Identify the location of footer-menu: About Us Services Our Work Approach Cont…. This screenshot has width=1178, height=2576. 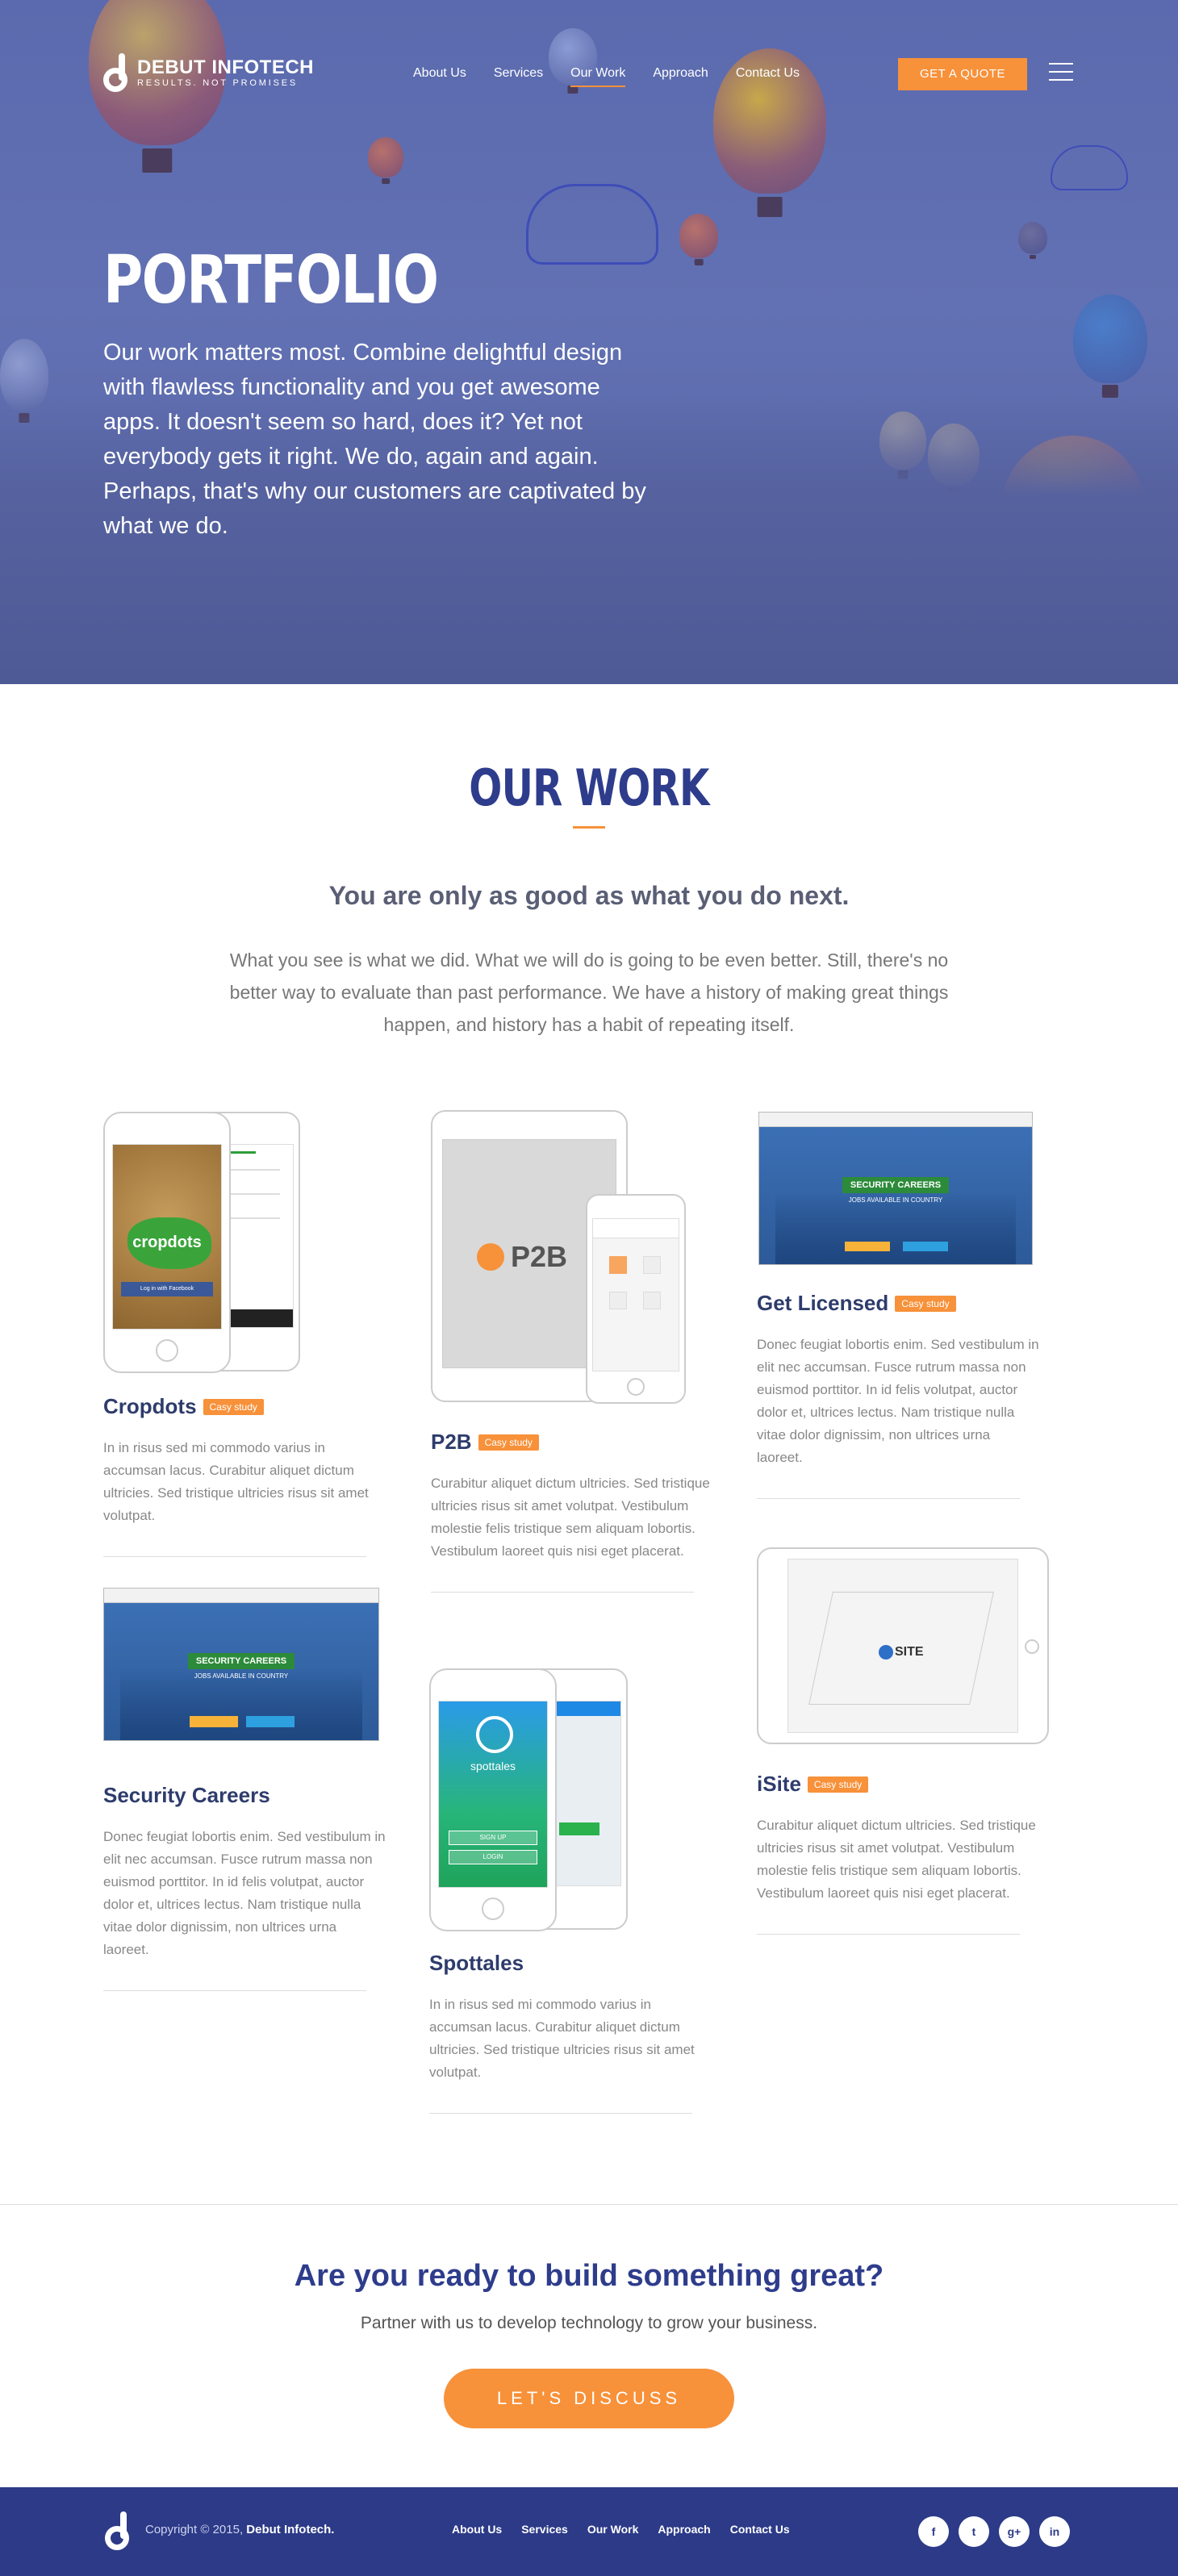
(621, 2529).